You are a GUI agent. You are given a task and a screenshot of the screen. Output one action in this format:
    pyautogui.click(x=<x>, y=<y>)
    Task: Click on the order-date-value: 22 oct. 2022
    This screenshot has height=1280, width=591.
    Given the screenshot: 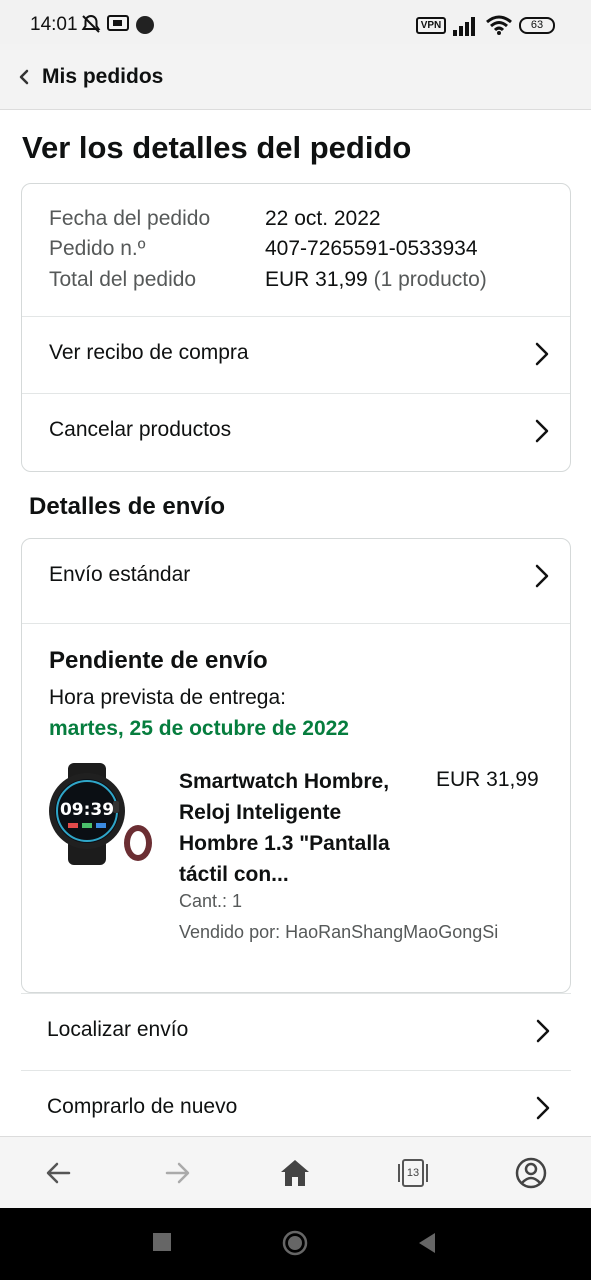 What is the action you would take?
    pyautogui.click(x=323, y=218)
    